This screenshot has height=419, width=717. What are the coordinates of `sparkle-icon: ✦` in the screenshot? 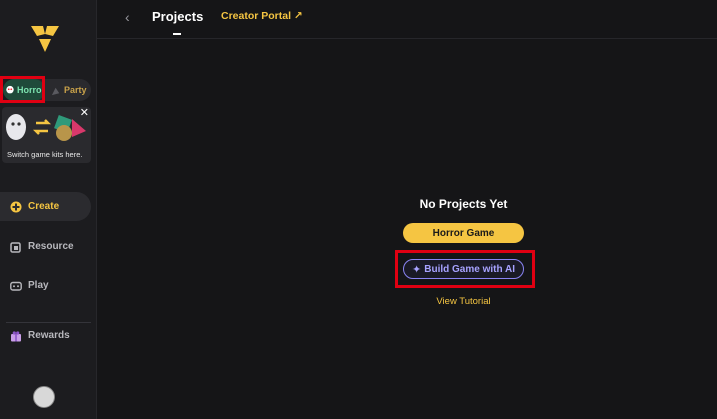 It's located at (417, 269).